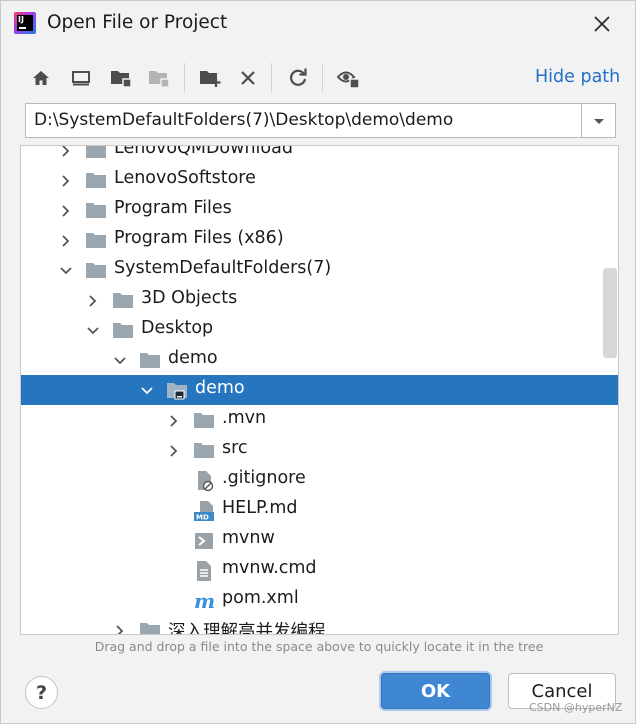 The height and width of the screenshot is (724, 636). Describe the element at coordinates (319, 210) in the screenshot. I see `tree-row: Program Files` at that location.